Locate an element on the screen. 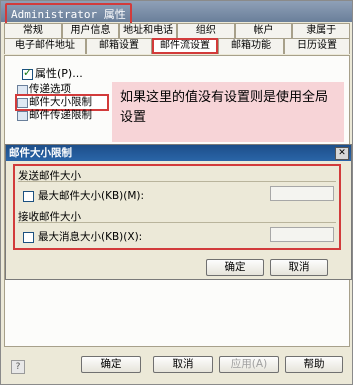  tab-calendar-settings: 日历设置 is located at coordinates (317, 46).